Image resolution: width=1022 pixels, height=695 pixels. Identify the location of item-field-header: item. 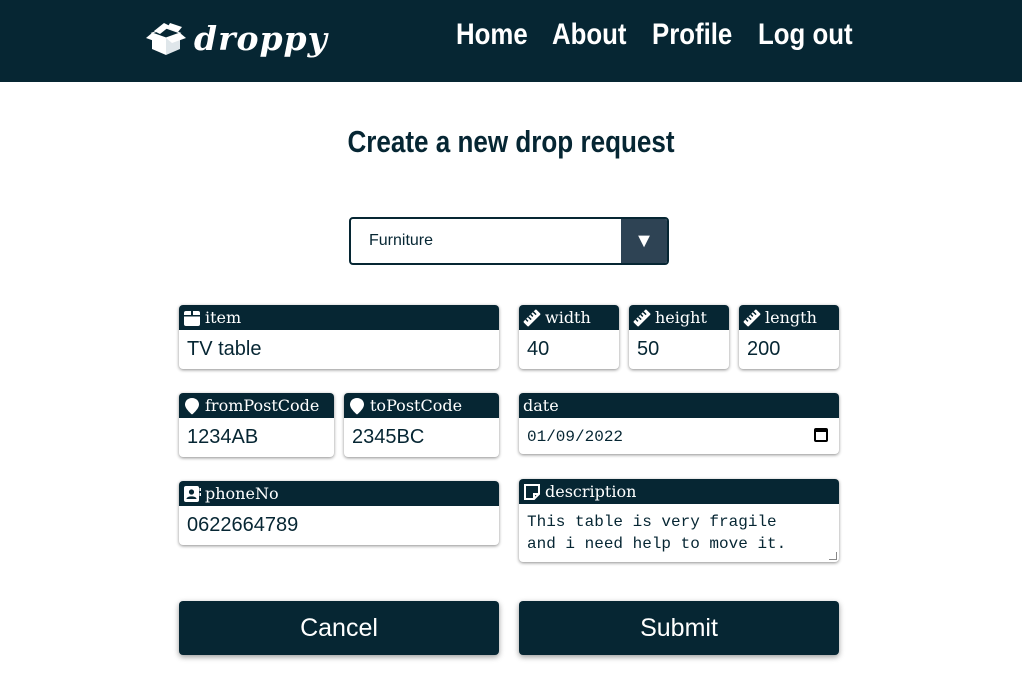
(339, 317).